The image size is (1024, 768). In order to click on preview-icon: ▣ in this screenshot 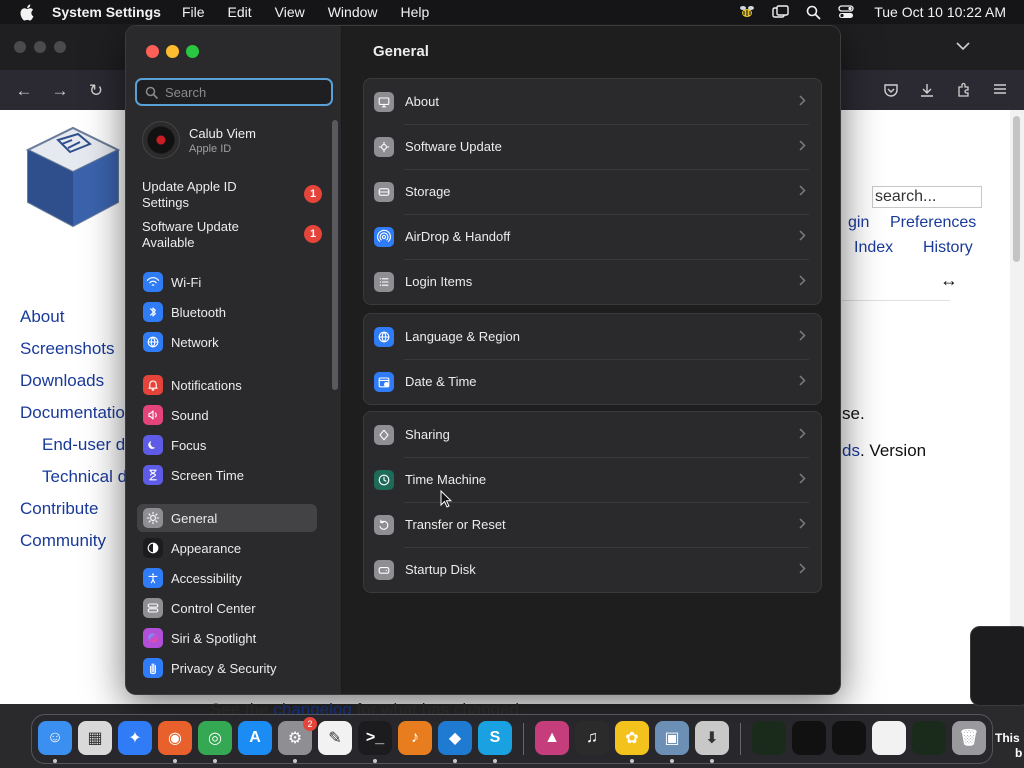, I will do `click(672, 738)`.